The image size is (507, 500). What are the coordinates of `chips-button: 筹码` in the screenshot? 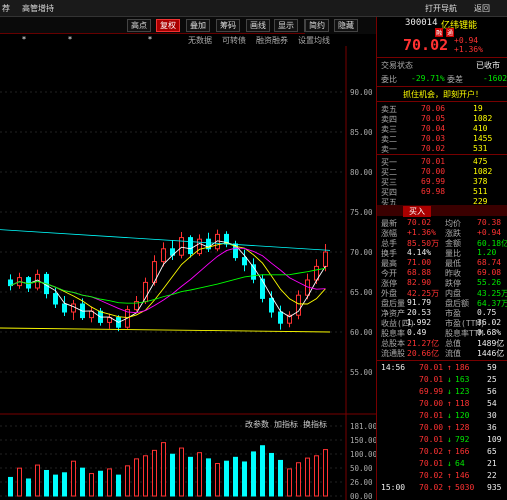 It's located at (228, 25).